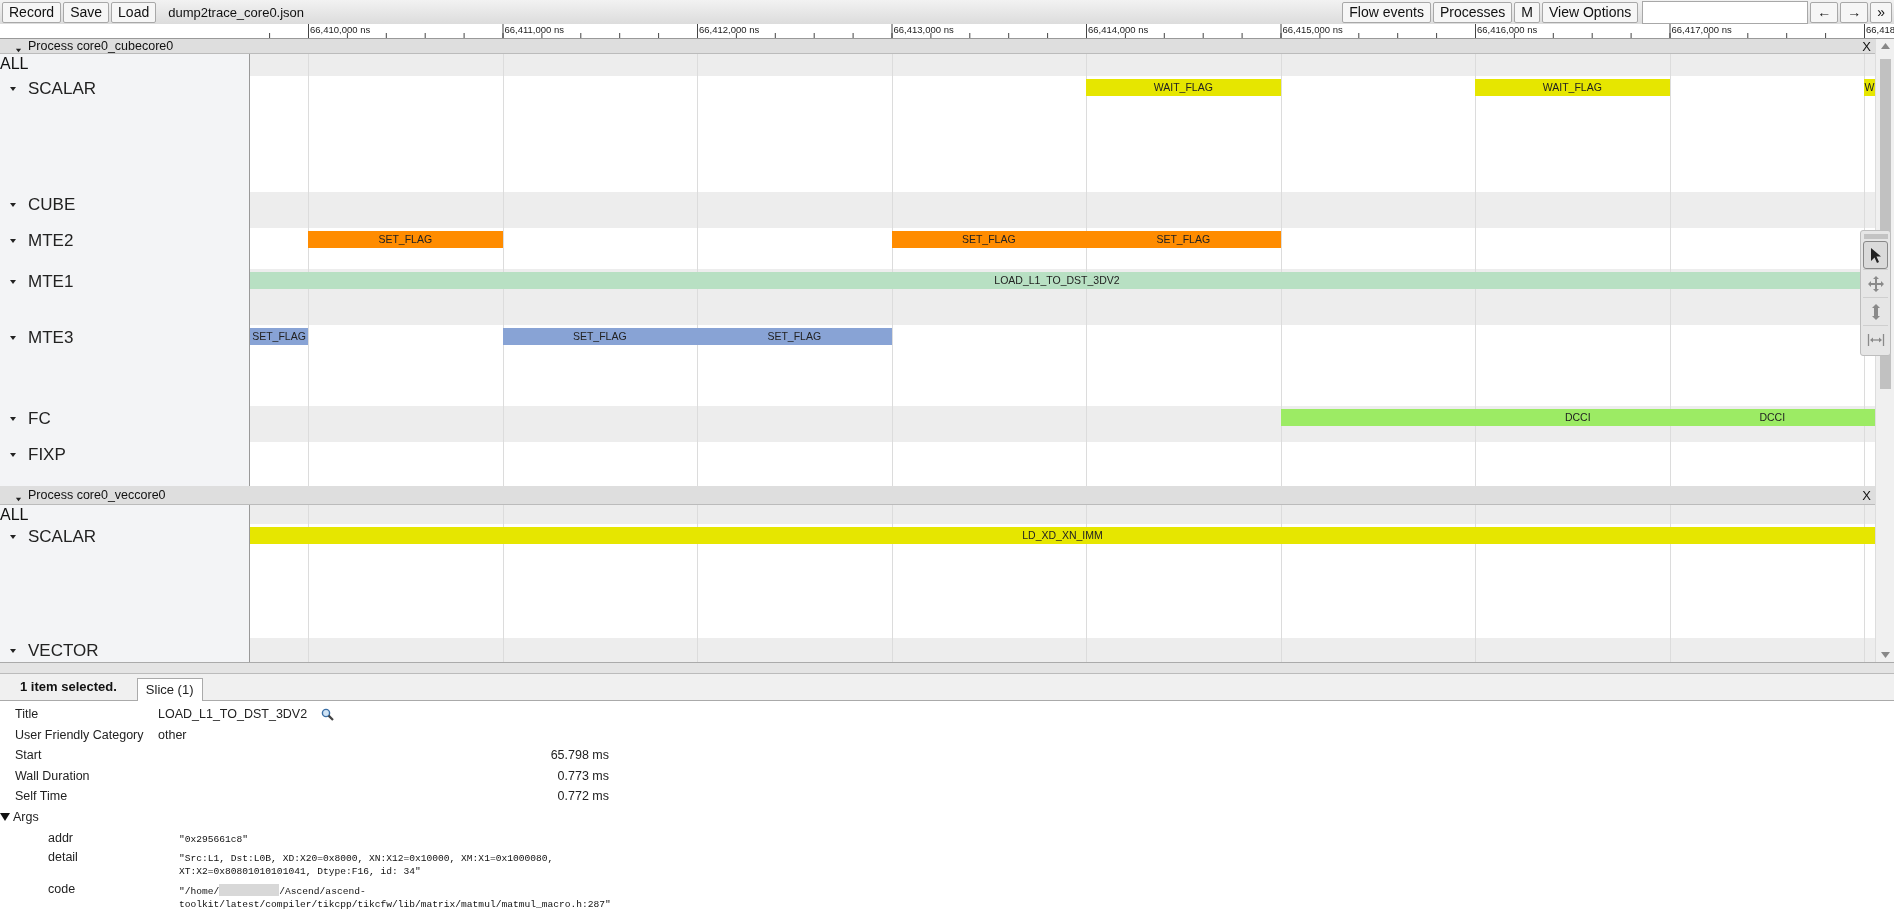 The image size is (1894, 918). Describe the element at coordinates (583, 796) in the screenshot. I see `field-value: 0.772 ms` at that location.